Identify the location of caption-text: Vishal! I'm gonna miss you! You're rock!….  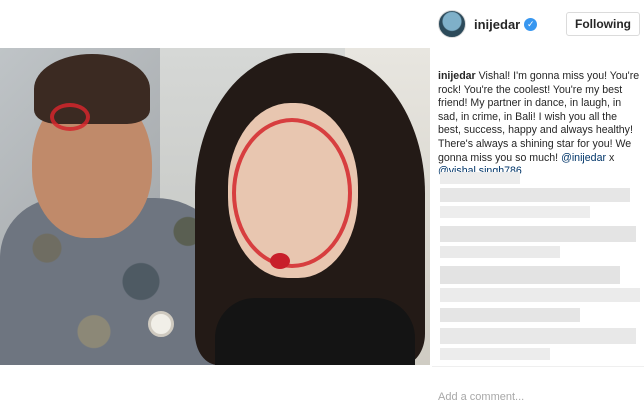
(539, 117).